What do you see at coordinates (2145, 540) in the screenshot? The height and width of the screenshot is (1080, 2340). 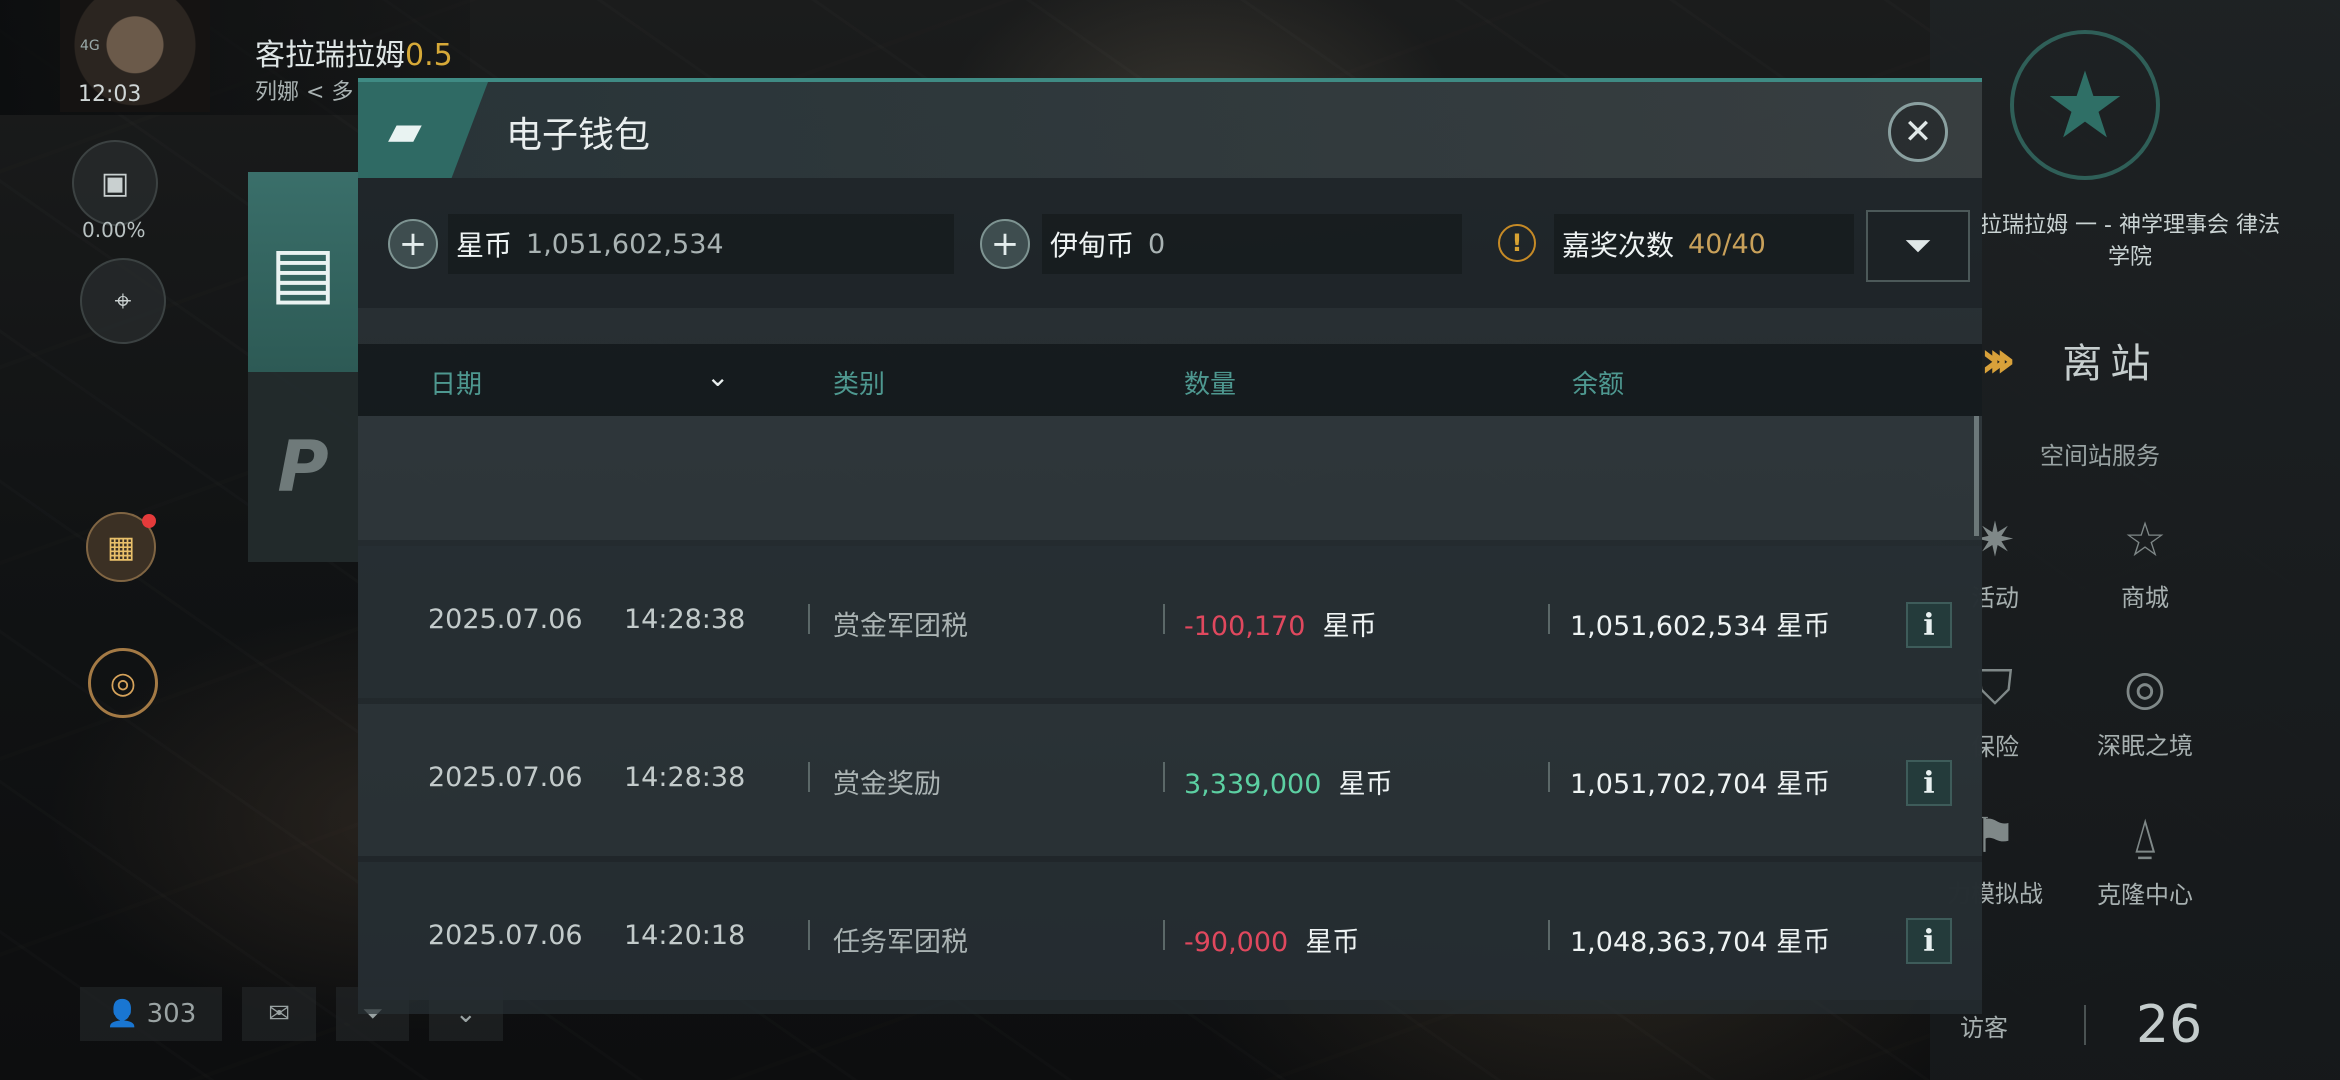 I see `shop-icon: ☆` at bounding box center [2145, 540].